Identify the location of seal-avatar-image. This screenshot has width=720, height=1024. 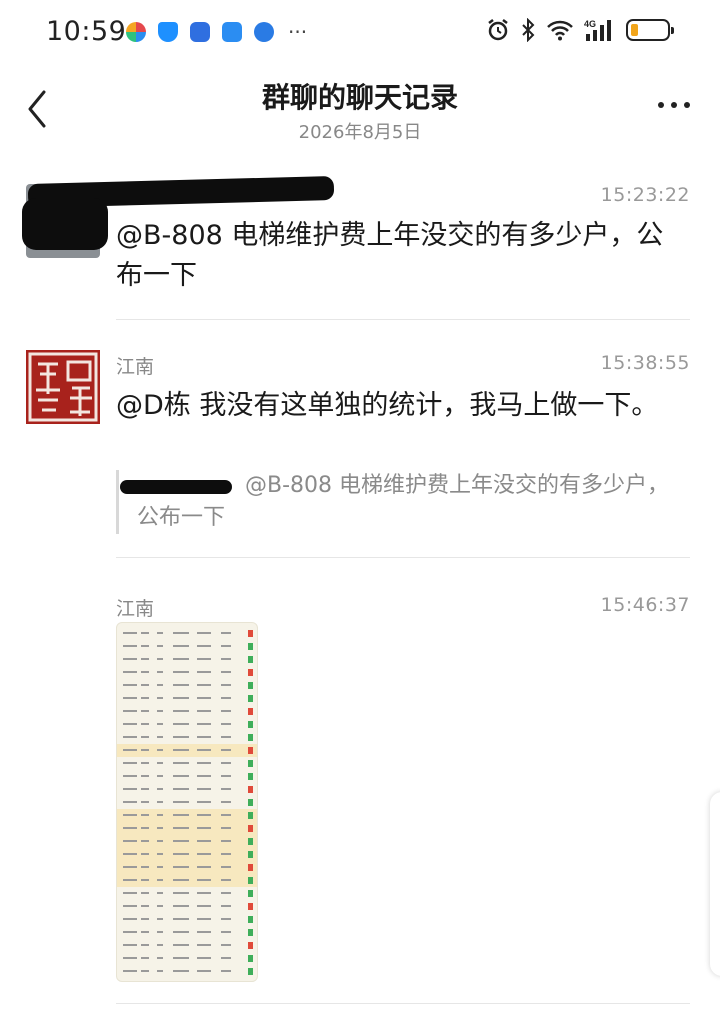
(63, 387).